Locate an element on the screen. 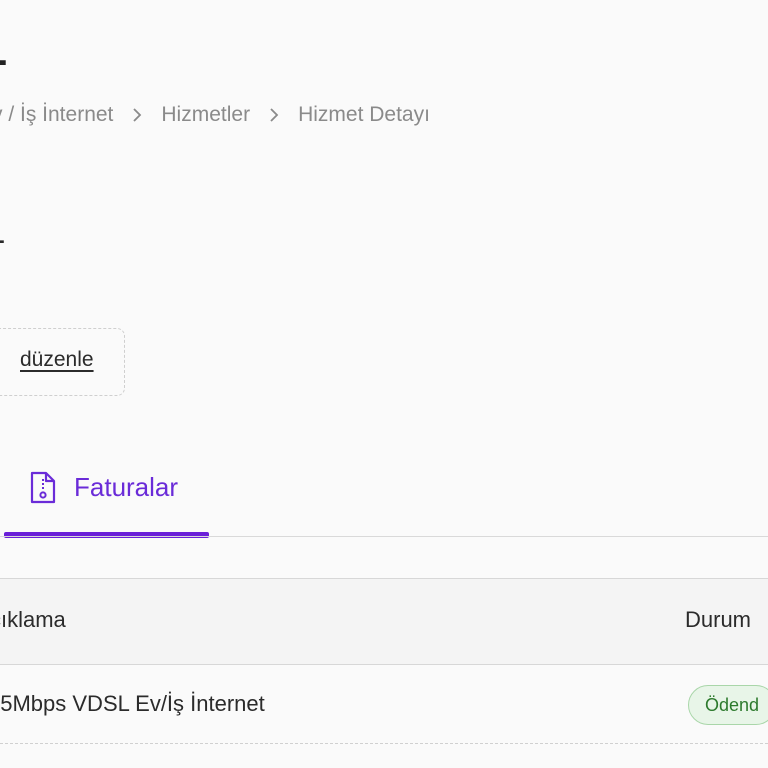 Image resolution: width=768 pixels, height=768 pixels. table-header: çıklama Durum is located at coordinates (384, 621).